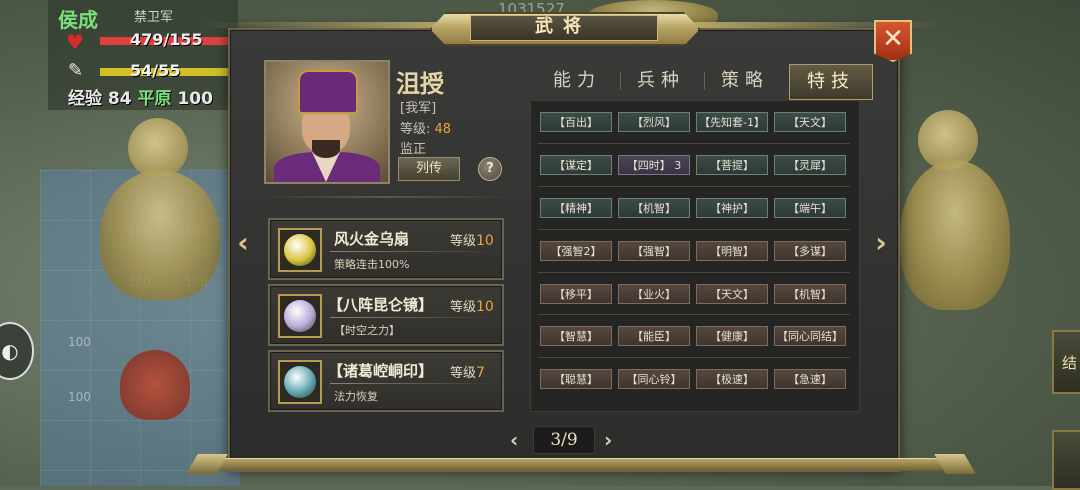 The height and width of the screenshot is (490, 1080). I want to click on skill-chip: 【急速】, so click(810, 379).